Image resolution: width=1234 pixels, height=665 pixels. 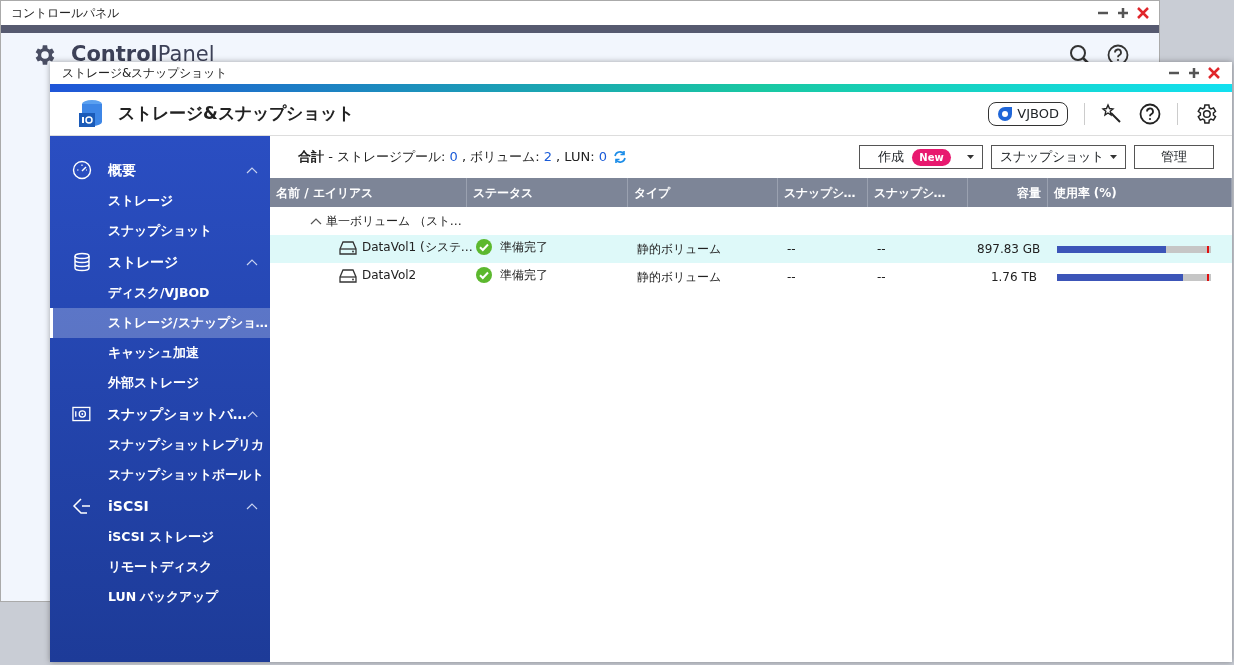 What do you see at coordinates (160, 475) in the screenshot?
I see `sidebar-item: スナップショットボールト` at bounding box center [160, 475].